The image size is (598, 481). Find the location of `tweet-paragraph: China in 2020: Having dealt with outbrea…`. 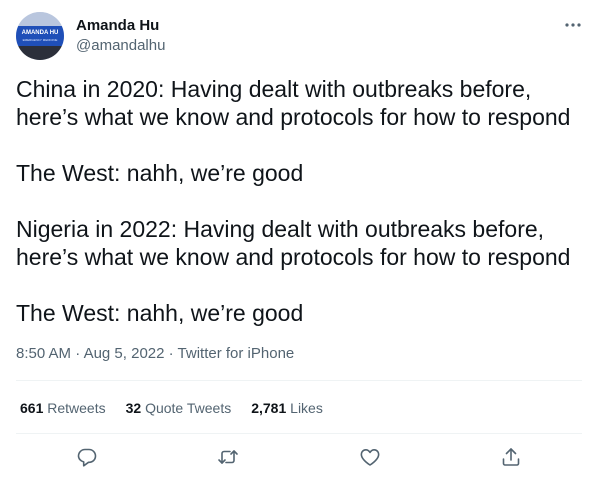

tweet-paragraph: China in 2020: Having dealt with outbrea… is located at coordinates (293, 103).